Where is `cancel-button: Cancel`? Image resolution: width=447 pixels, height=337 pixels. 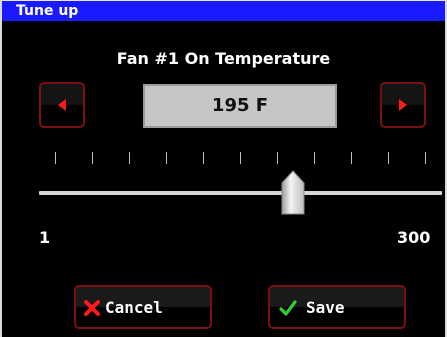 cancel-button: Cancel is located at coordinates (143, 307).